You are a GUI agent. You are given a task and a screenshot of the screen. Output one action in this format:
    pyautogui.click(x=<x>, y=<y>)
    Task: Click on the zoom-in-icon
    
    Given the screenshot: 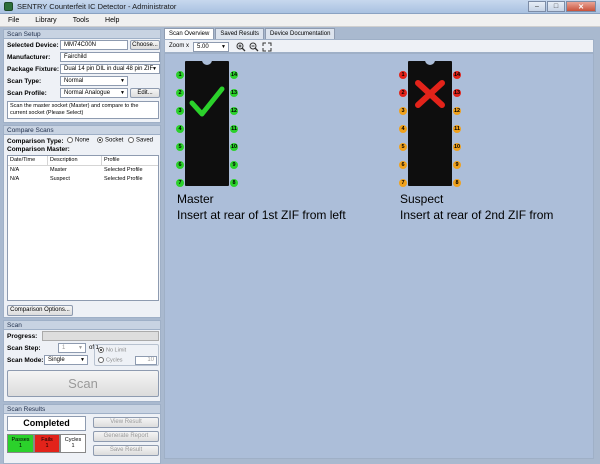 What is the action you would take?
    pyautogui.click(x=241, y=47)
    